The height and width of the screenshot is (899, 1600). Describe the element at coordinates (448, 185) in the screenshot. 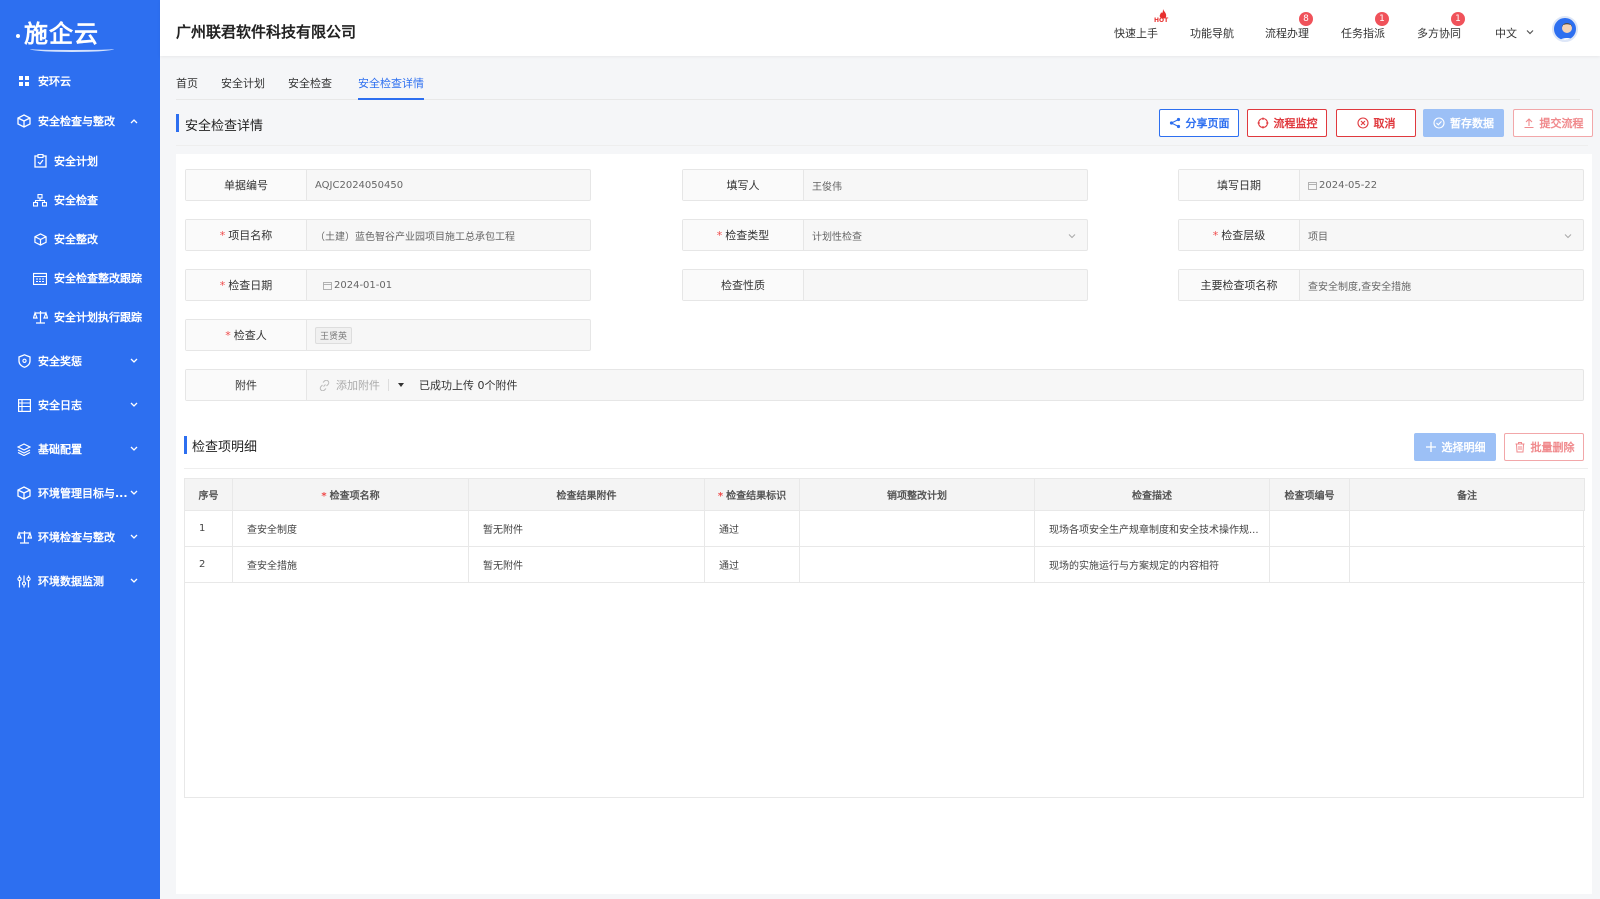

I see `doc-no-value: AQJC2024050450` at that location.